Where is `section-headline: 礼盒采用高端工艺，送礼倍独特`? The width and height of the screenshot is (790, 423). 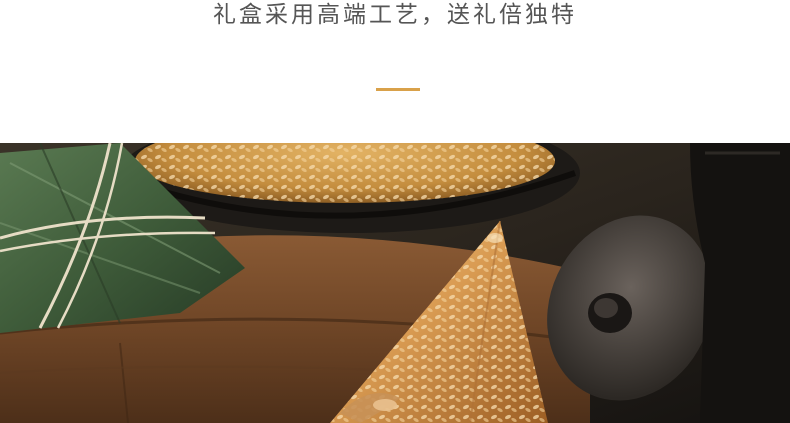 section-headline: 礼盒采用高端工艺，送礼倍独特 is located at coordinates (395, 15).